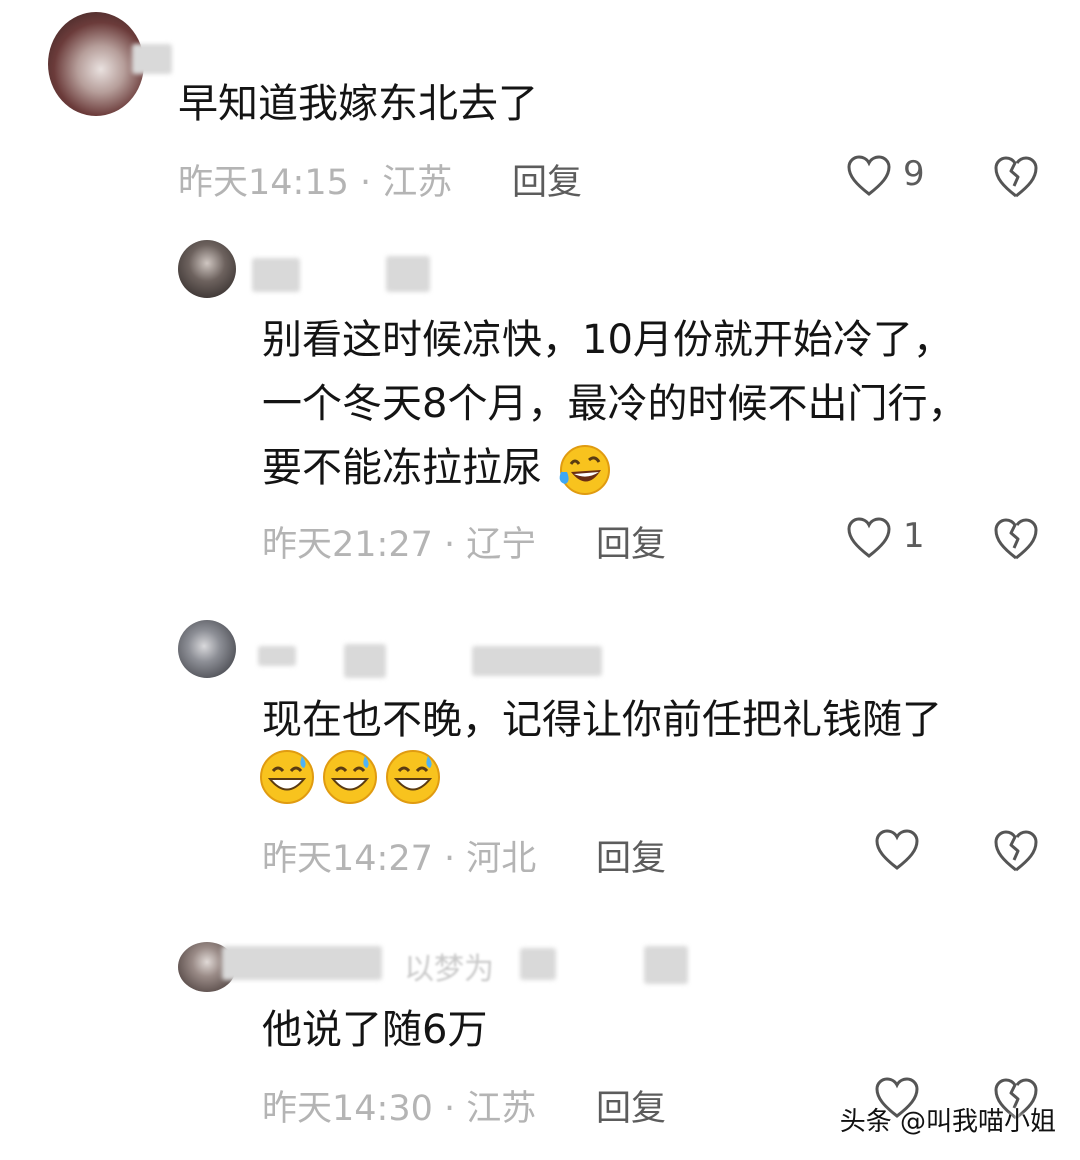 The height and width of the screenshot is (1160, 1080). Describe the element at coordinates (399, 545) in the screenshot. I see `comment-meta: 昨天21:27 · 辽宁` at that location.